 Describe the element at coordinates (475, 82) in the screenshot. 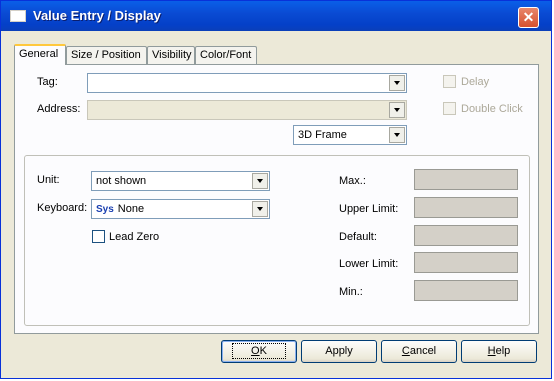

I see `delay-label: Delay` at that location.